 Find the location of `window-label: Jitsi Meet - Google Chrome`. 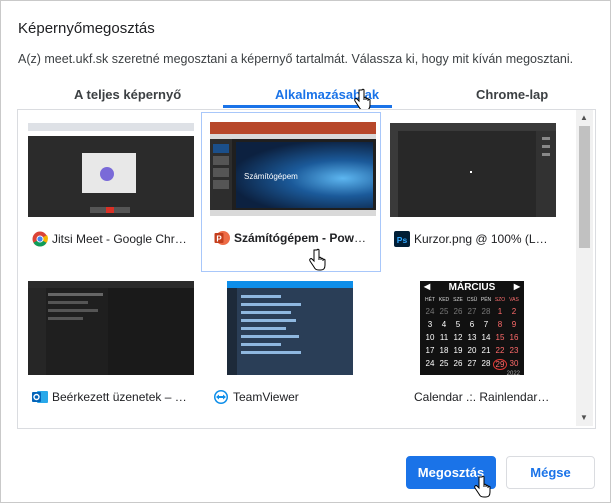

window-label: Jitsi Meet - Google Chrome is located at coordinates (111, 239).